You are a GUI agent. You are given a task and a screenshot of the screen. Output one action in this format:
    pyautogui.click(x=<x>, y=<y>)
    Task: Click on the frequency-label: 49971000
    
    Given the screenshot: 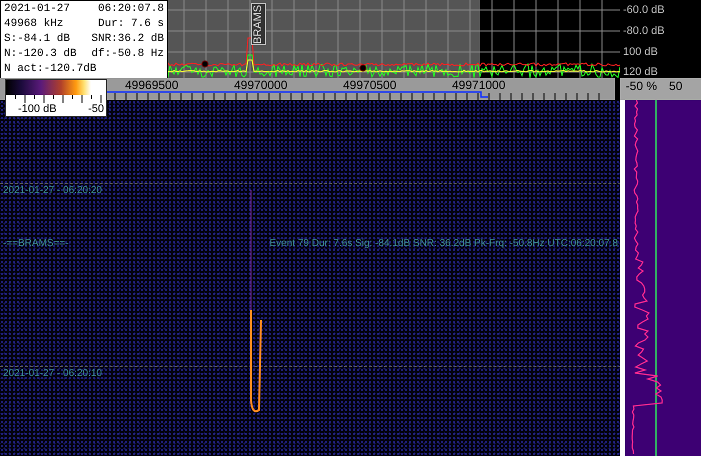 What is the action you would take?
    pyautogui.click(x=479, y=85)
    